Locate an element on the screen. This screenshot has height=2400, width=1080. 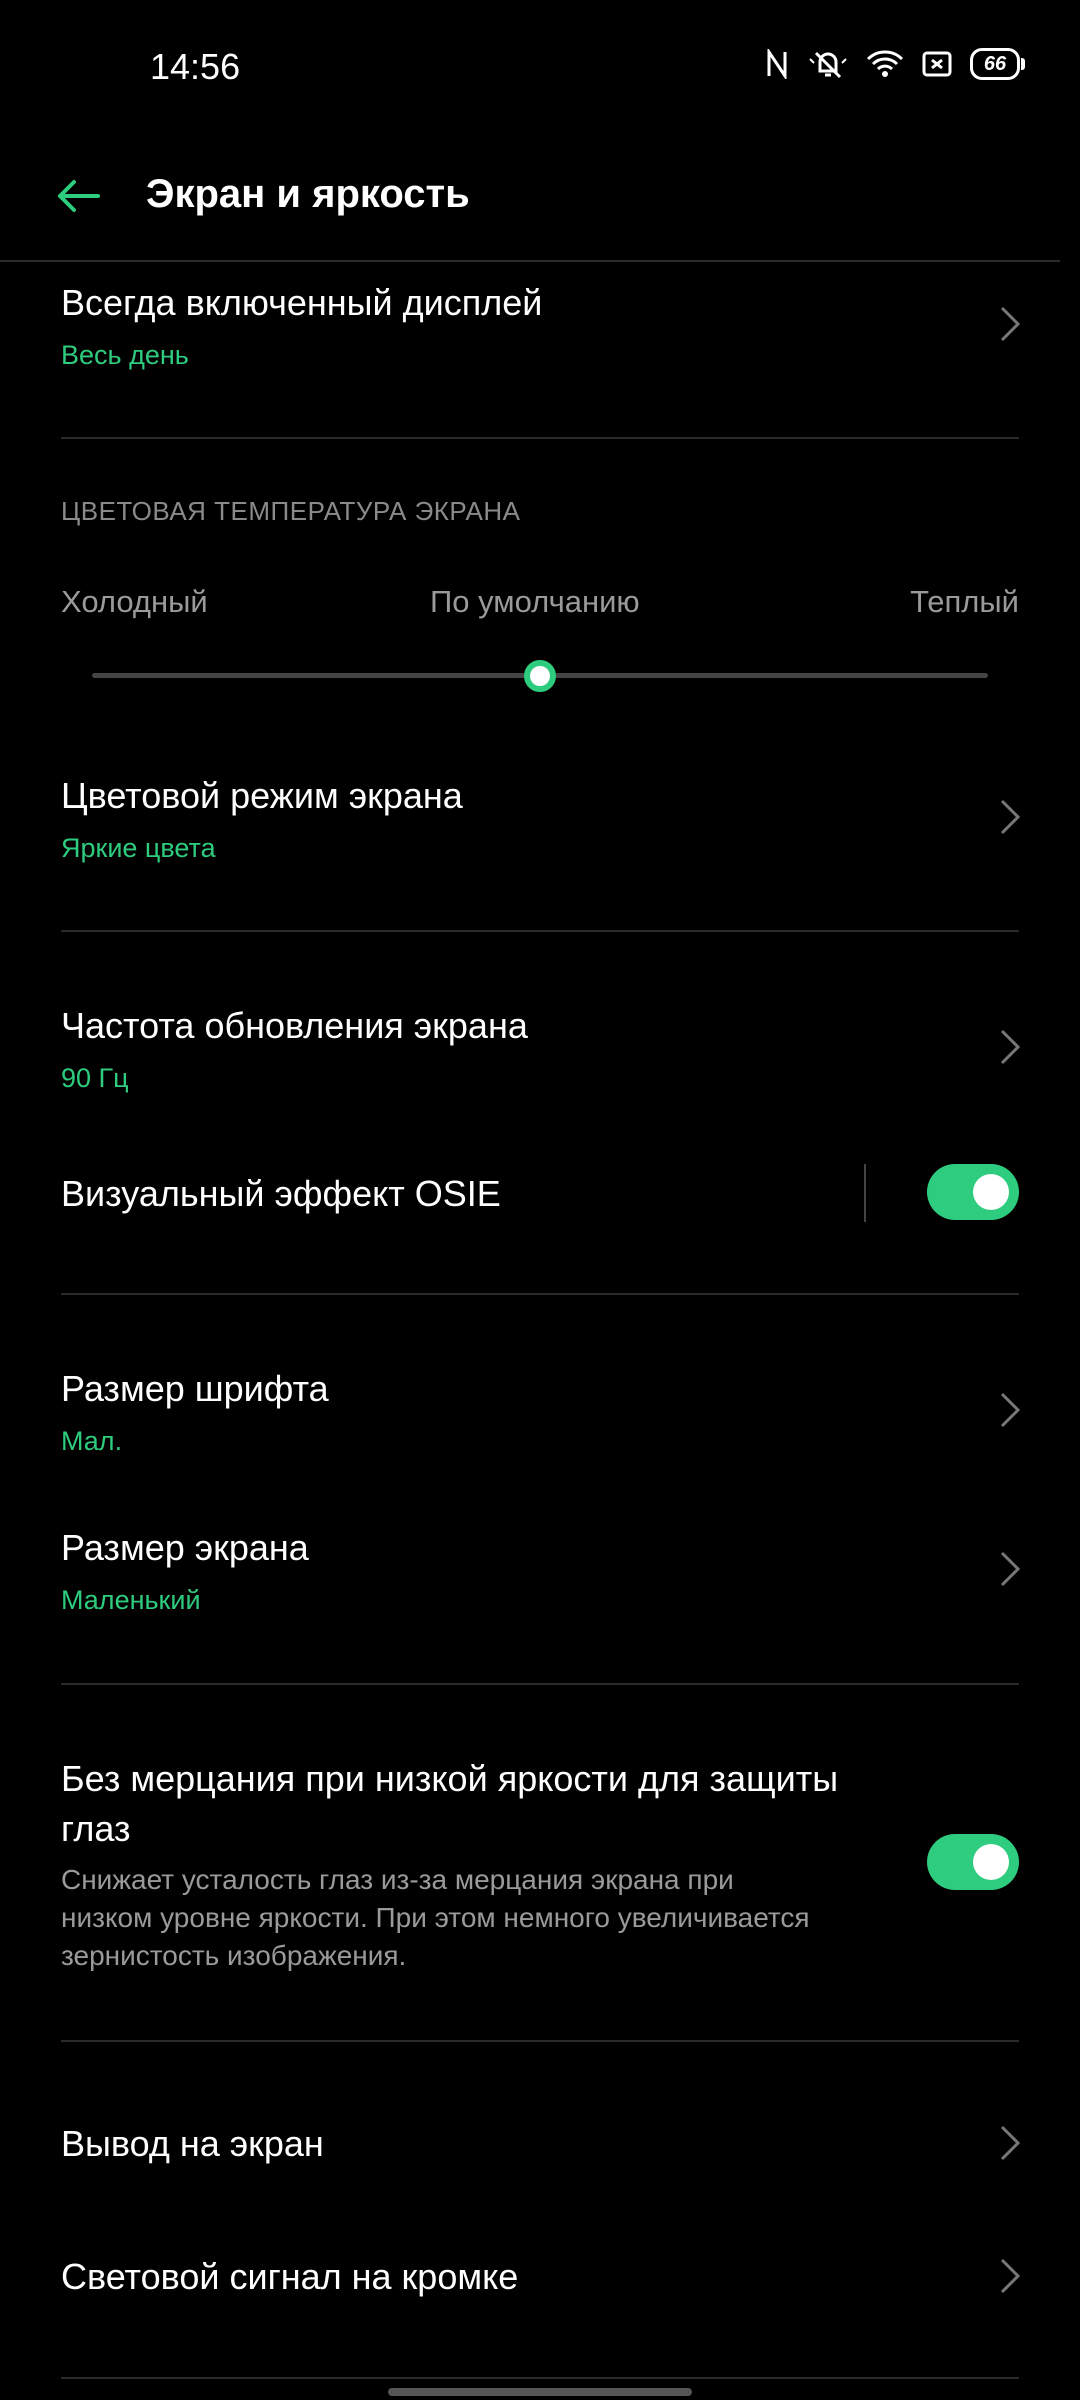
battery-icon: 66 is located at coordinates (997, 64).